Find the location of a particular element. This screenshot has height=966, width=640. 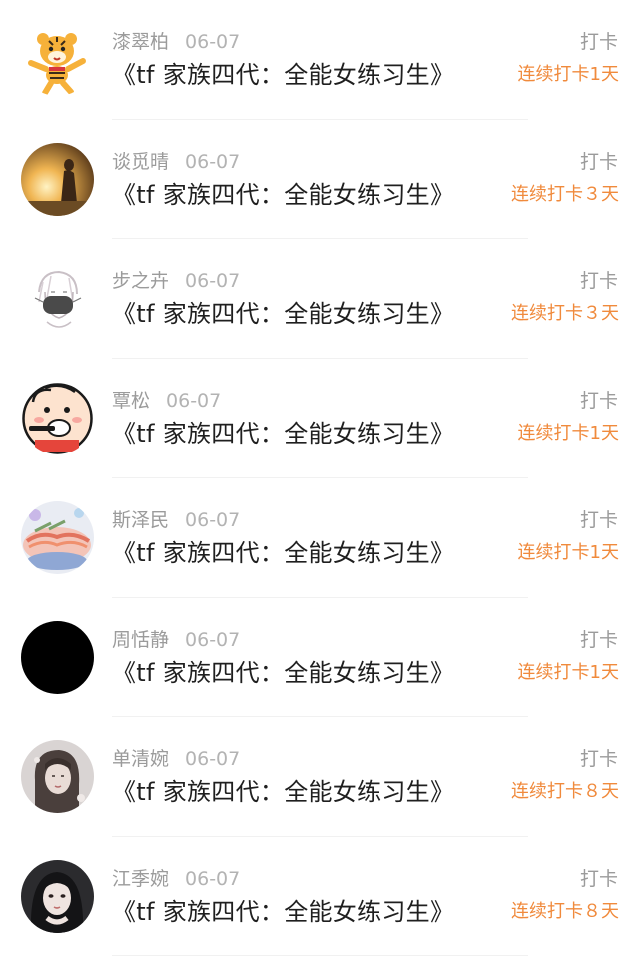

dark-hair-portrait-icon is located at coordinates (57, 896).